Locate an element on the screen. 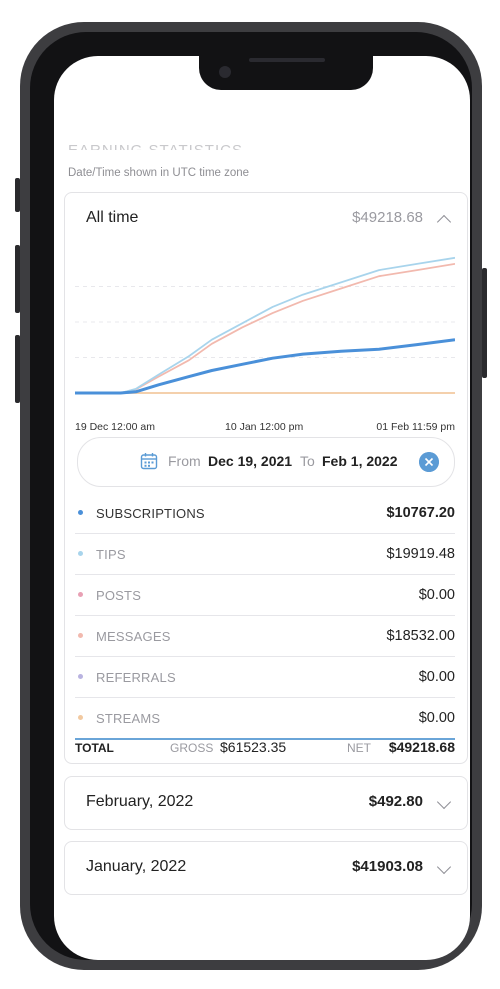 The width and height of the screenshot is (500, 989). streams-color-dot is located at coordinates (80, 717).